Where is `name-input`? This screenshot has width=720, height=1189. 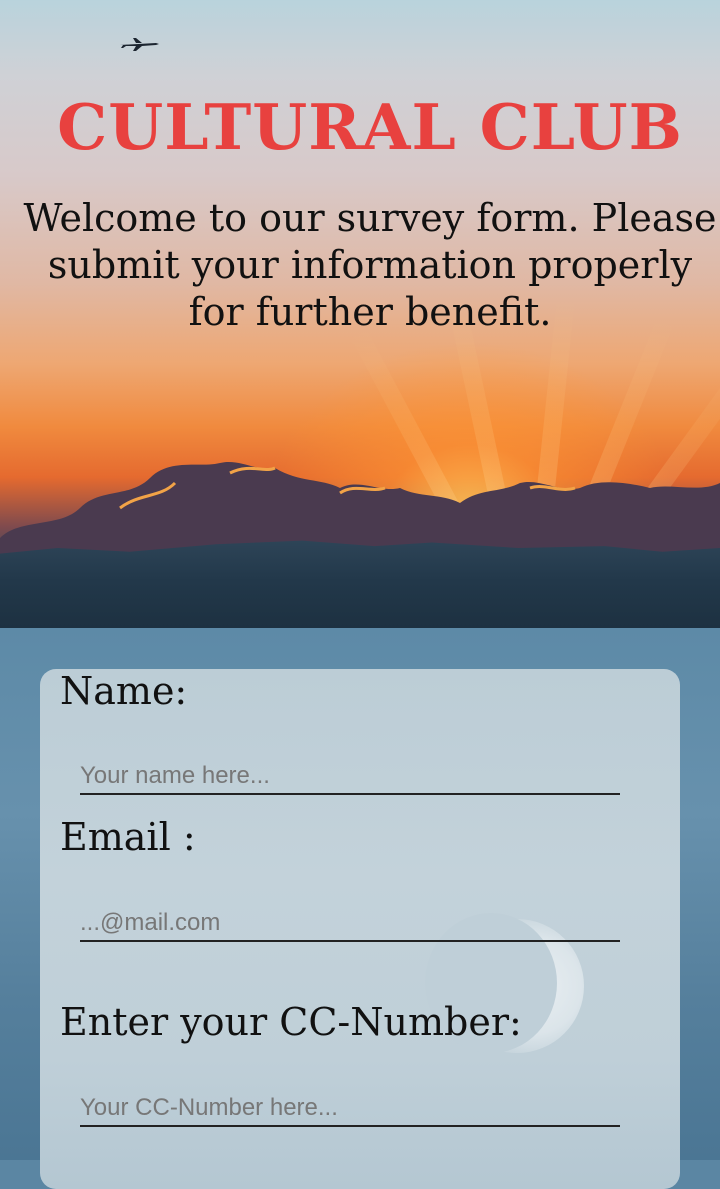 name-input is located at coordinates (350, 770).